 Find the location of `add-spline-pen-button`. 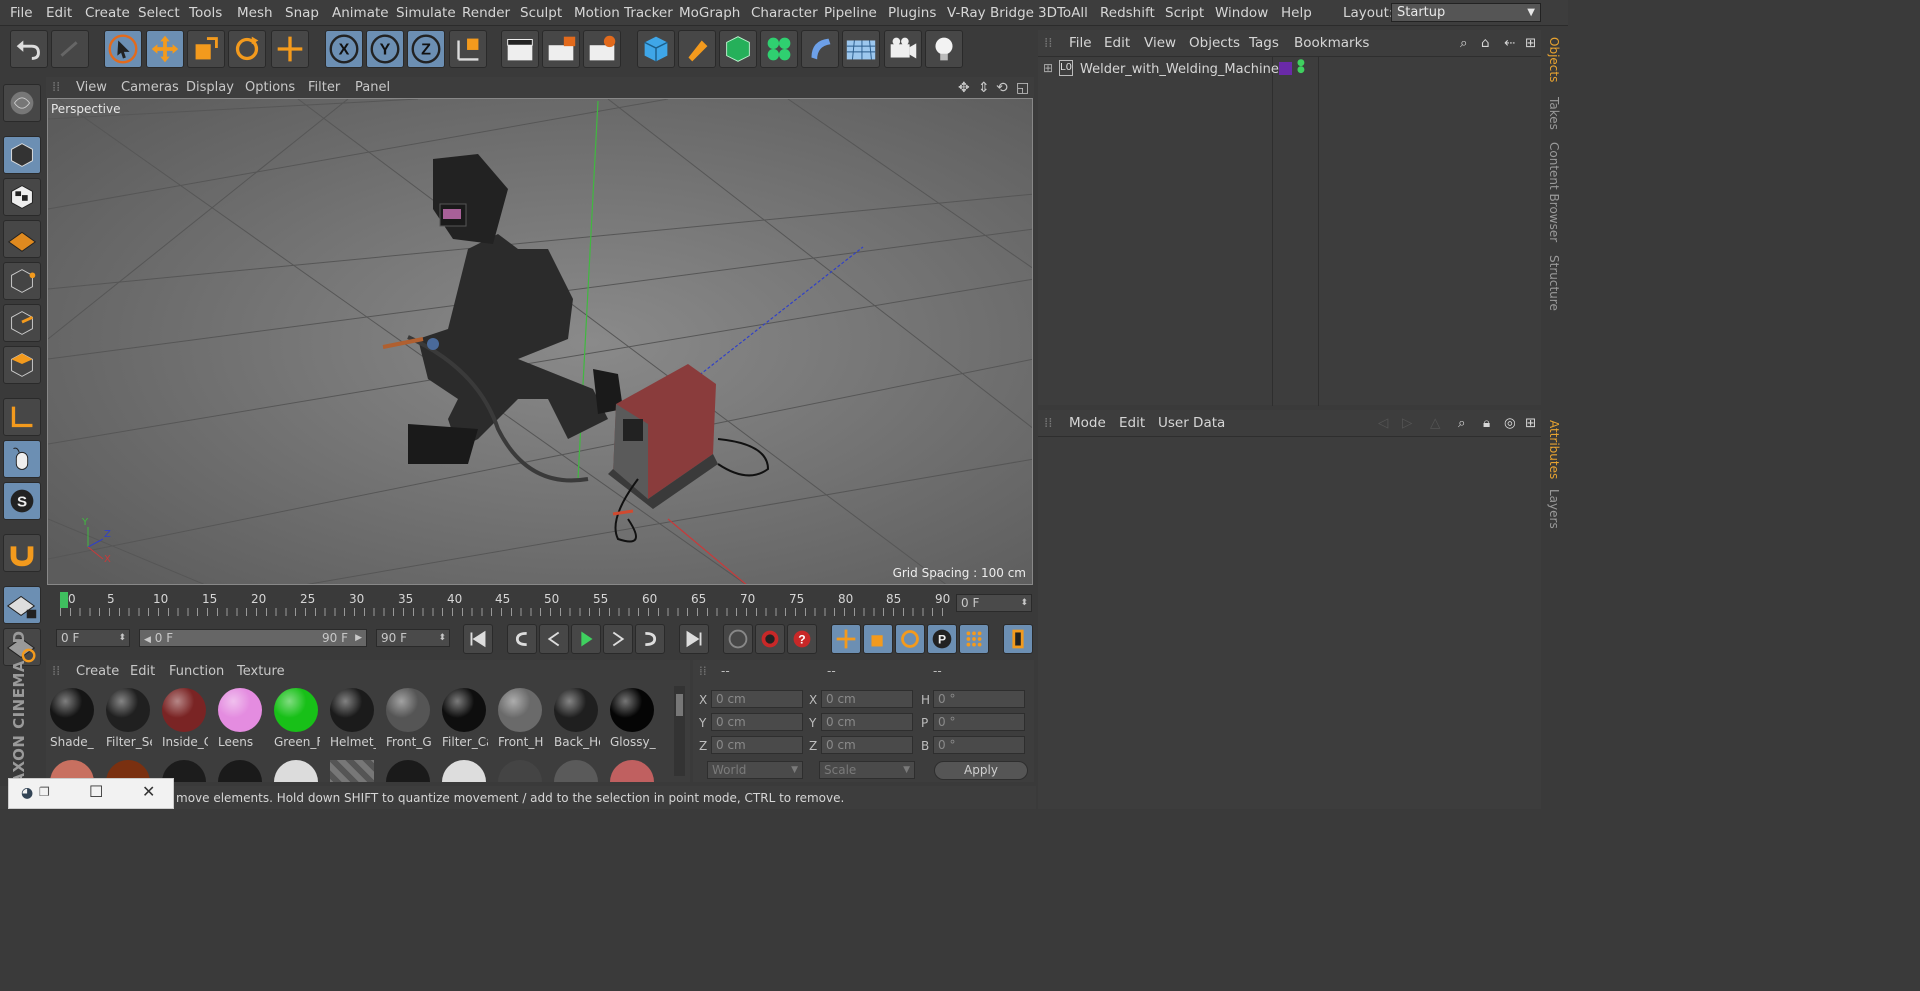

add-spline-pen-button is located at coordinates (697, 49).